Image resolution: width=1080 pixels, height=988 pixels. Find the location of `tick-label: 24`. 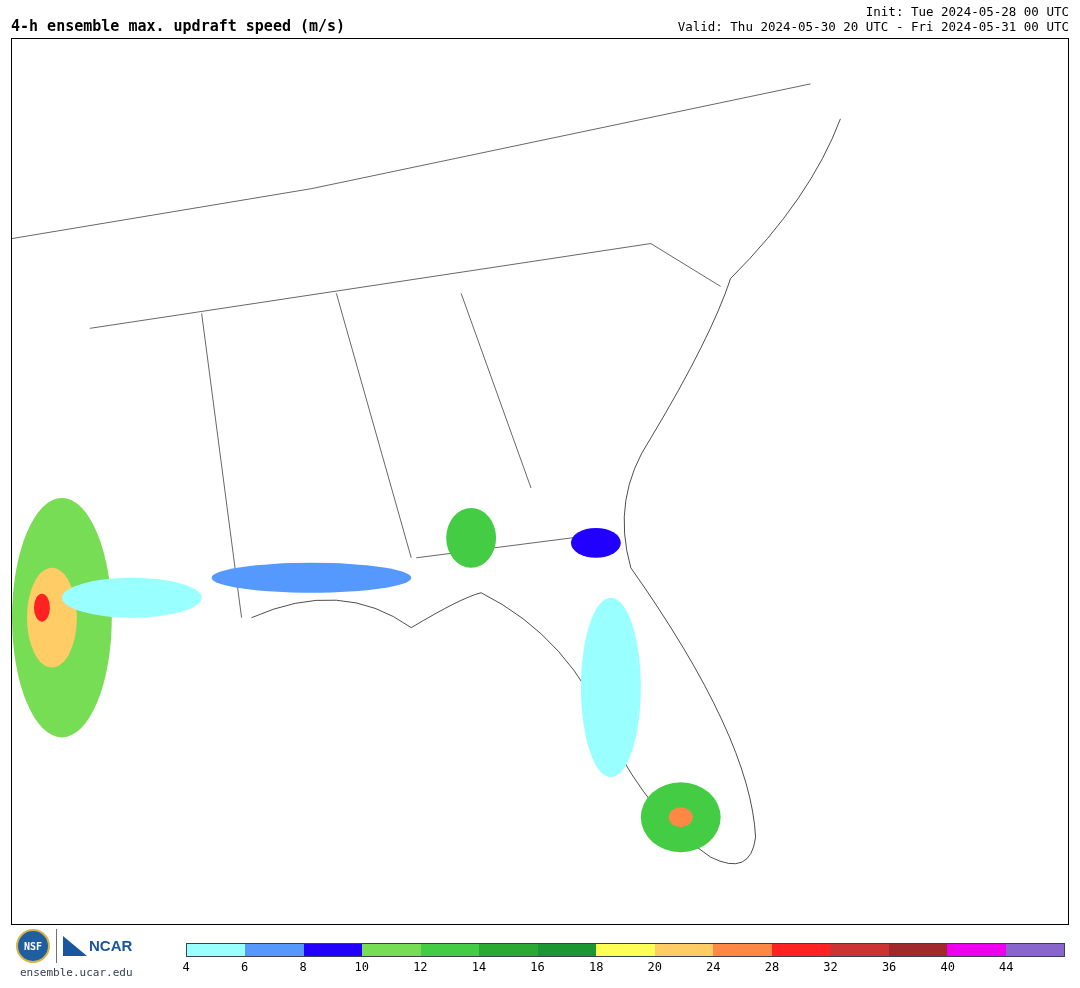

tick-label: 24 is located at coordinates (713, 967).